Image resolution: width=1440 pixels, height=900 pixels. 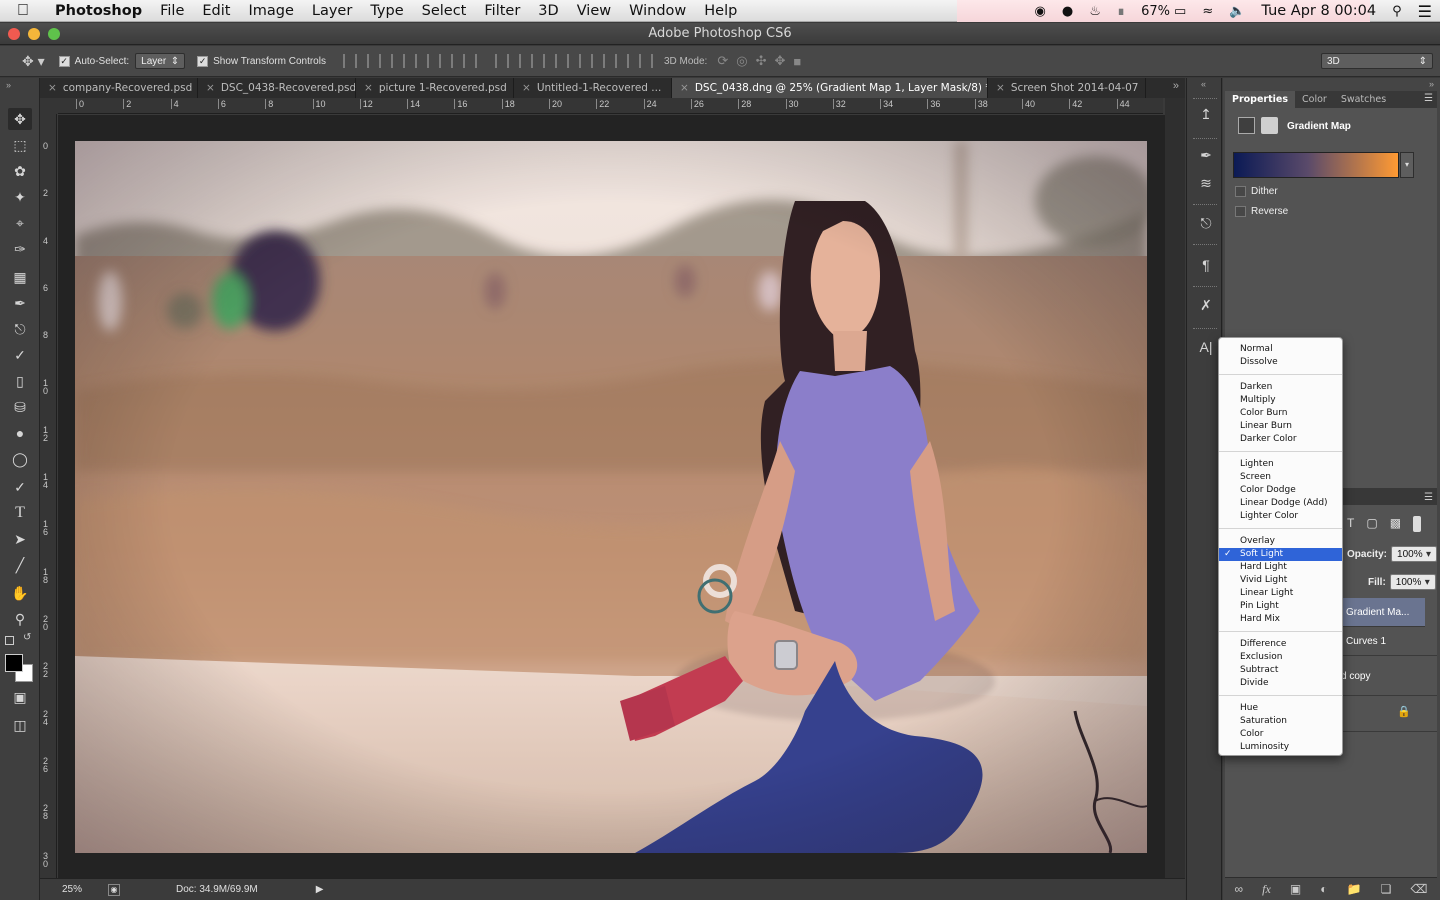 I want to click on blend-mode-linear-dodge-add: Linear Dodge (Add), so click(x=1280, y=503).